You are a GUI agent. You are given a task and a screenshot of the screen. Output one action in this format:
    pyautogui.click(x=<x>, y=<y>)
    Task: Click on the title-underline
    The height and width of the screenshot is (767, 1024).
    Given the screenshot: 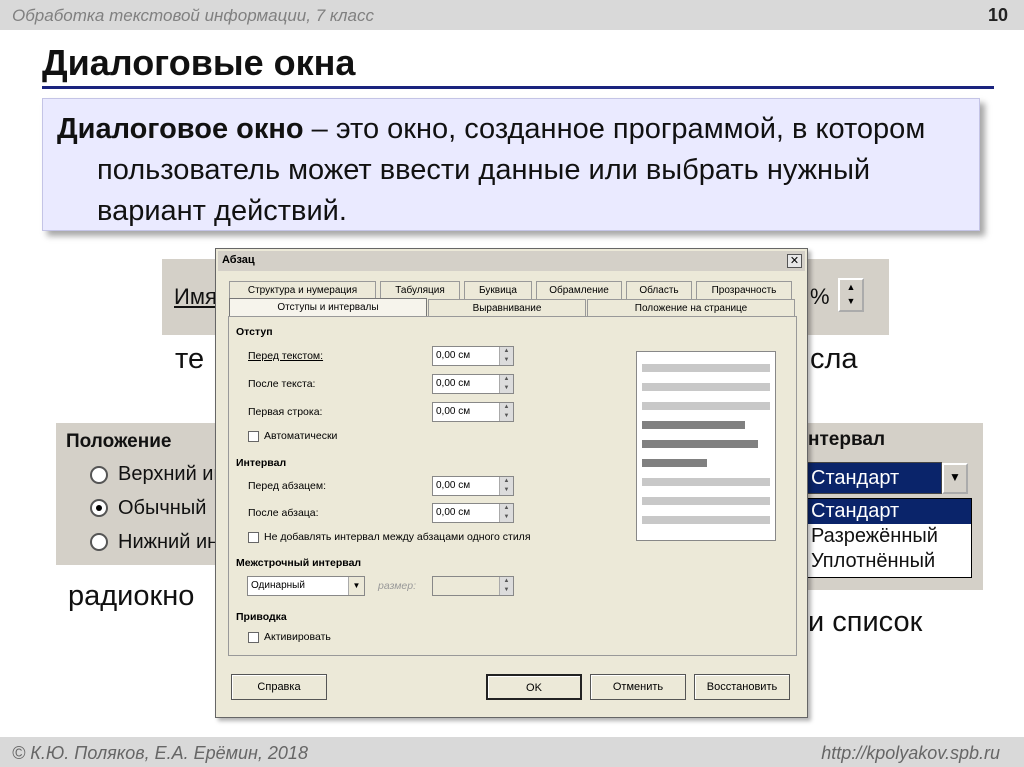 What is the action you would take?
    pyautogui.click(x=518, y=87)
    